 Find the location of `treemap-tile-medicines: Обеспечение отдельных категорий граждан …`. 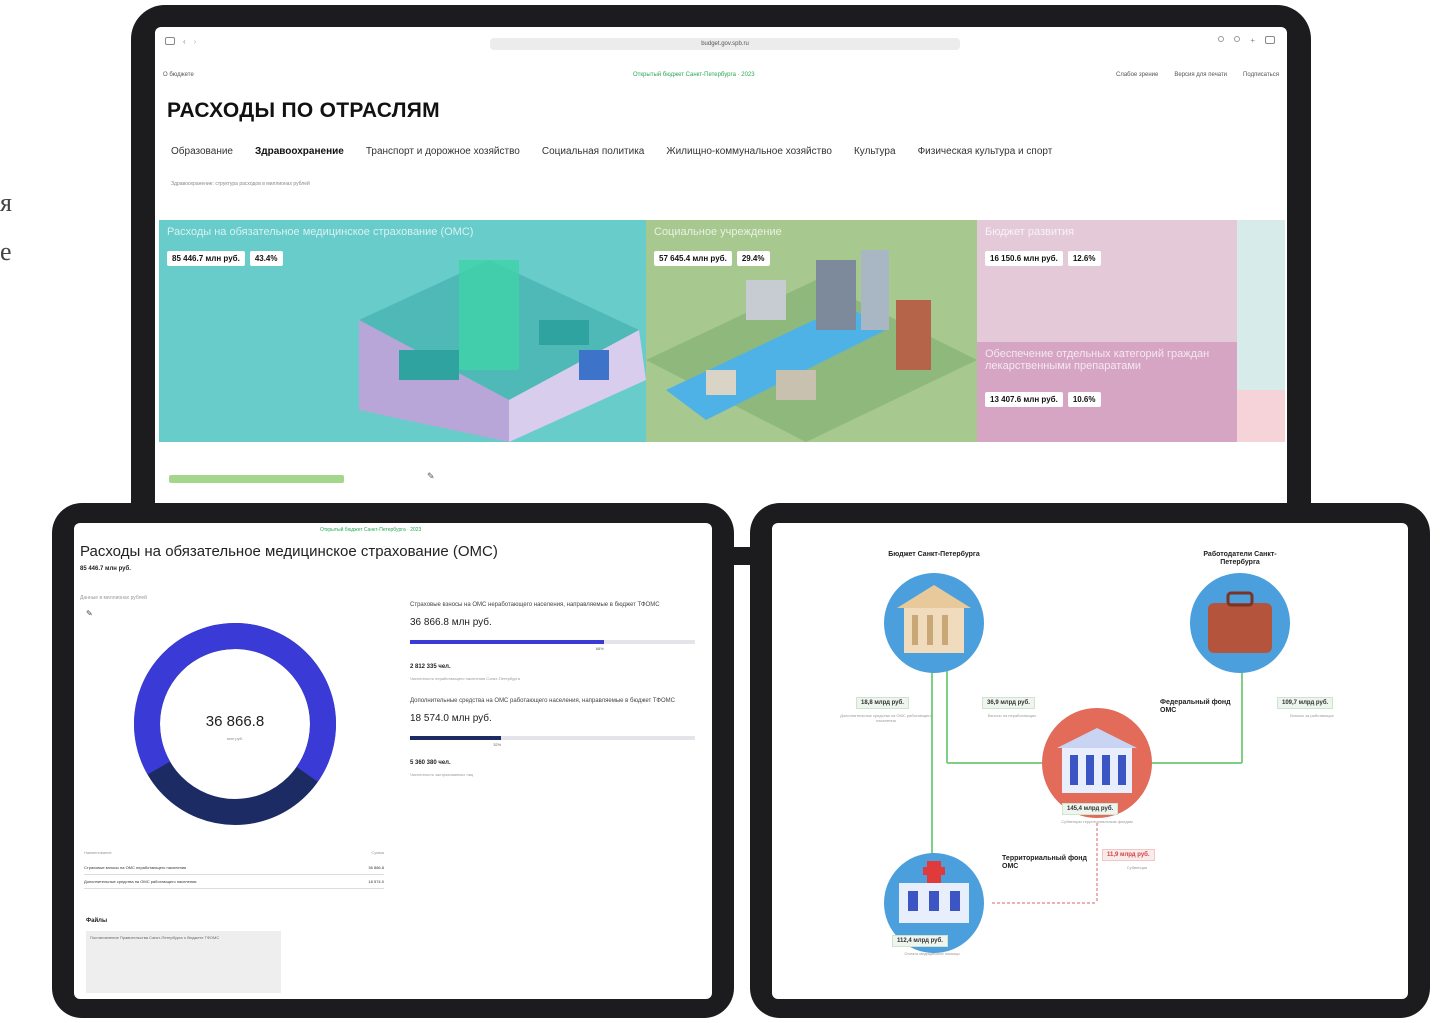

treemap-tile-medicines: Обеспечение отдельных категорий граждан … is located at coordinates (1107, 392).